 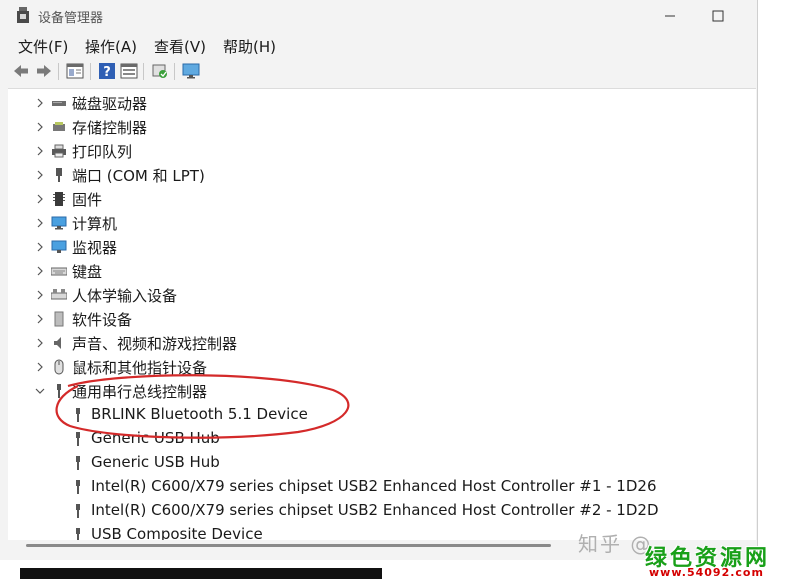 I want to click on menu-bar: 文件(F) 操作(A) 查看(V) 帮助(H), so click(x=378, y=46).